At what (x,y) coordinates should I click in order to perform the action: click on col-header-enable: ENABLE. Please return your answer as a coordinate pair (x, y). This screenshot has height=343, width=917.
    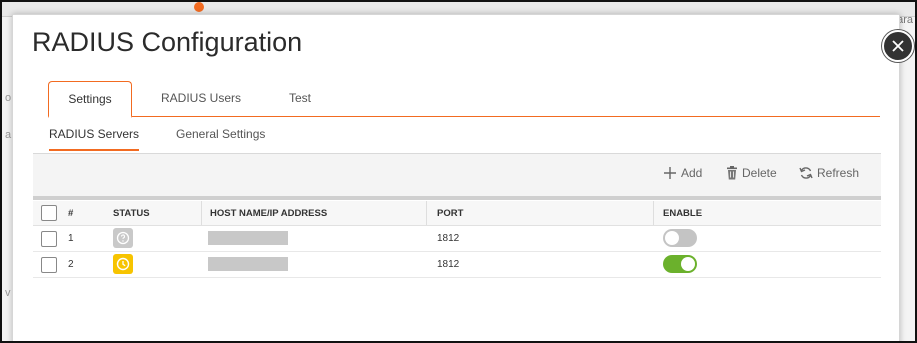
    Looking at the image, I should click on (683, 213).